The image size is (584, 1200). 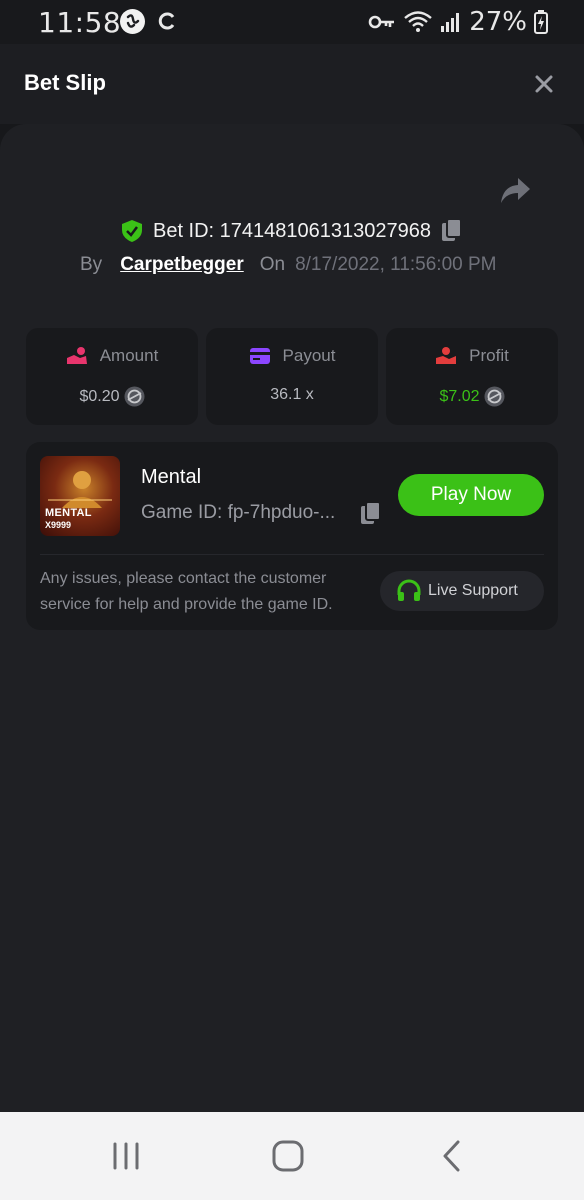 I want to click on battery-charging-icon, so click(x=541, y=22).